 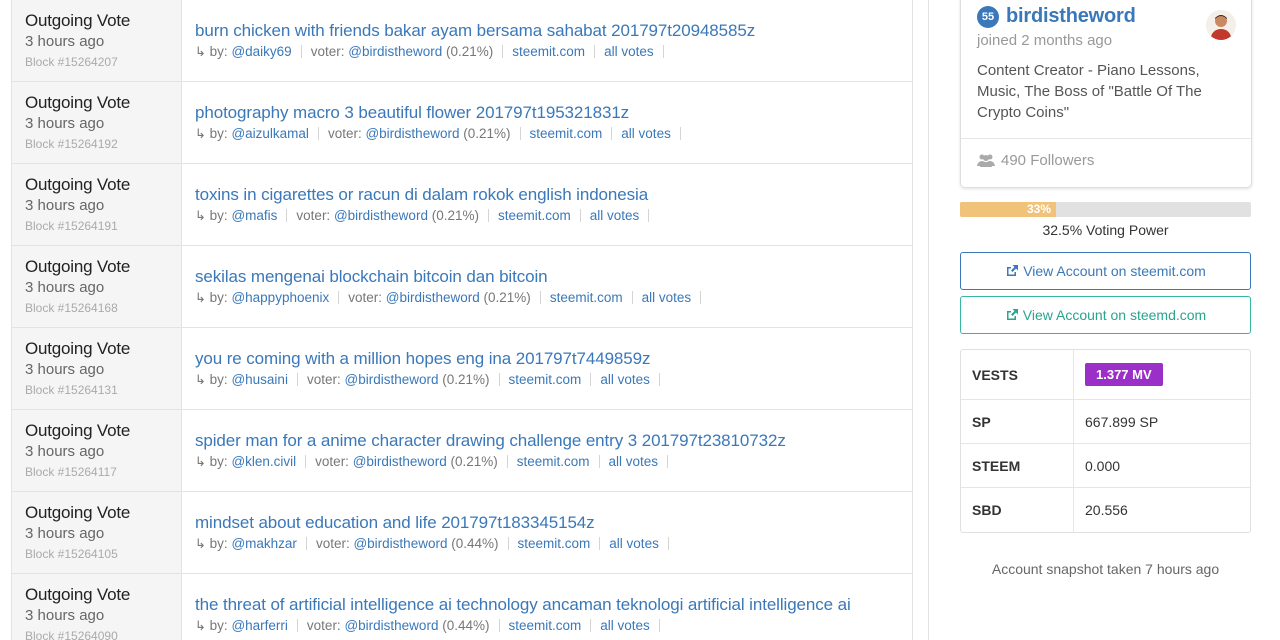 What do you see at coordinates (1162, 421) in the screenshot?
I see `stats-value-cell: 667.899 SP` at bounding box center [1162, 421].